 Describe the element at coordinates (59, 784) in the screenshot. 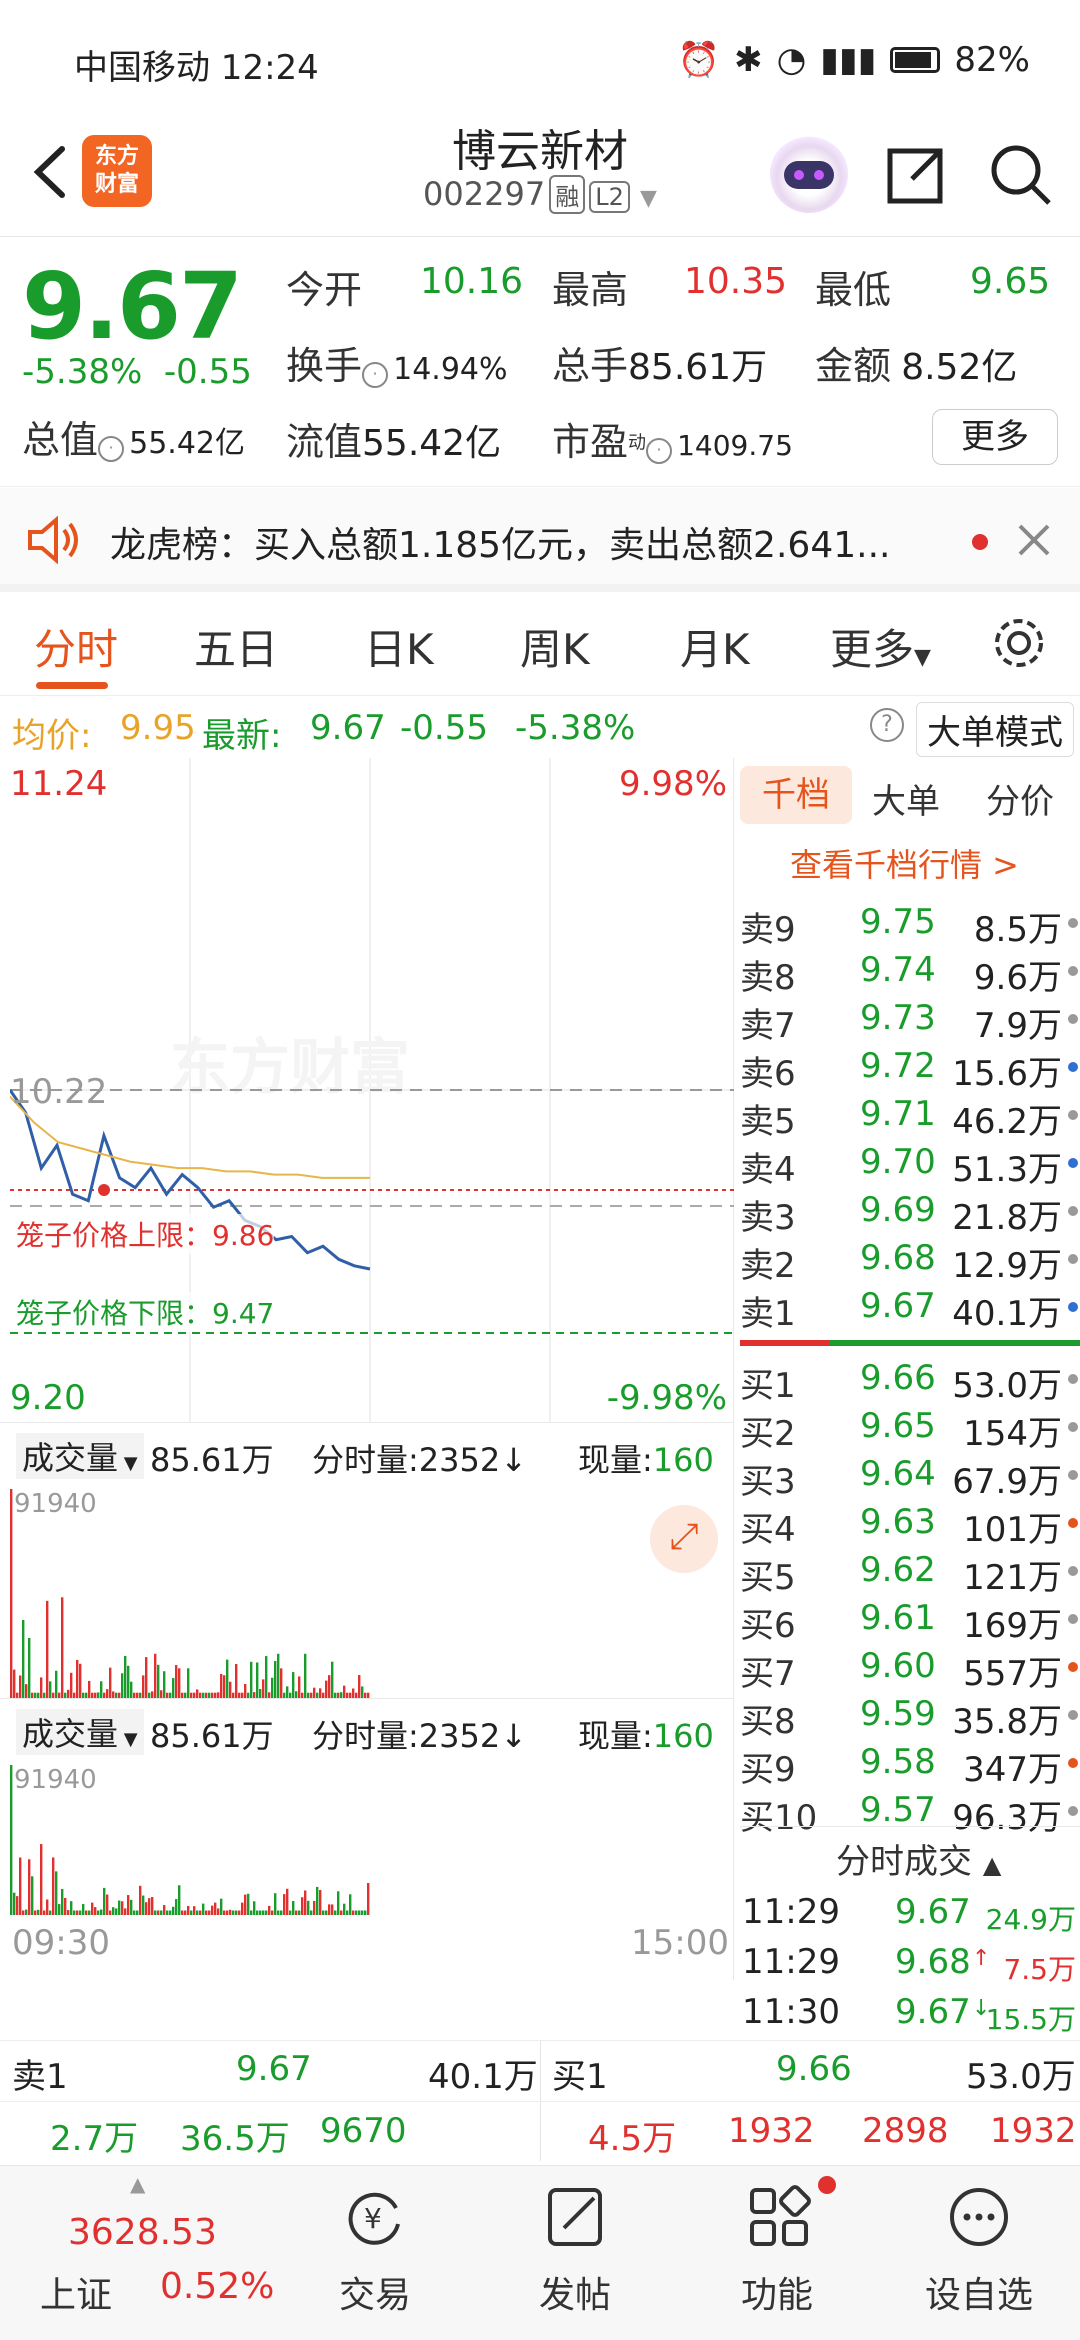

I see `y-max-label: 11.24` at that location.